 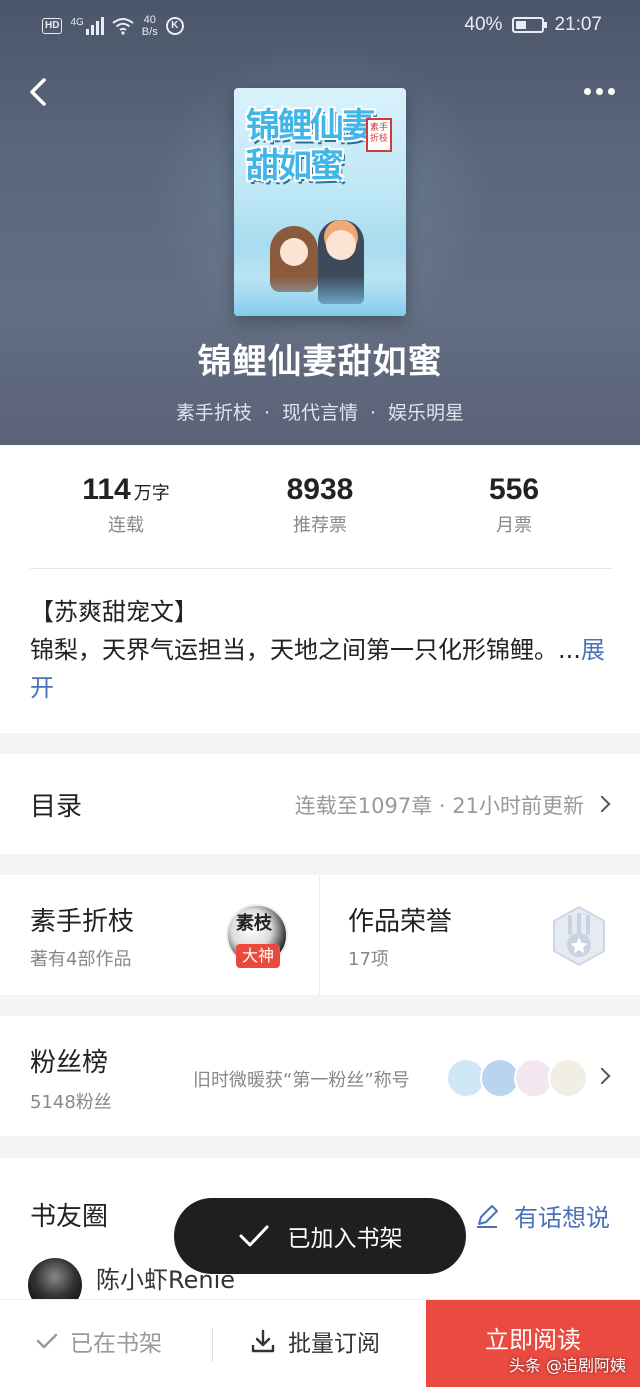 I want to click on stat-value: 114, so click(x=106, y=489).